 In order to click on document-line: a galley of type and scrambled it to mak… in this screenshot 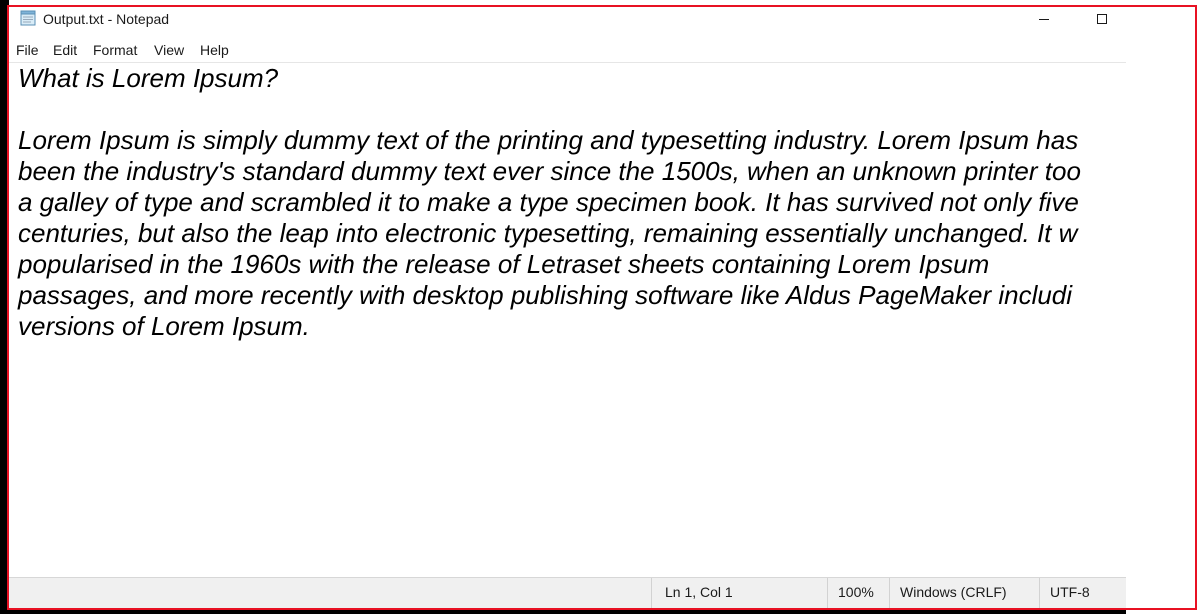, I will do `click(548, 202)`.